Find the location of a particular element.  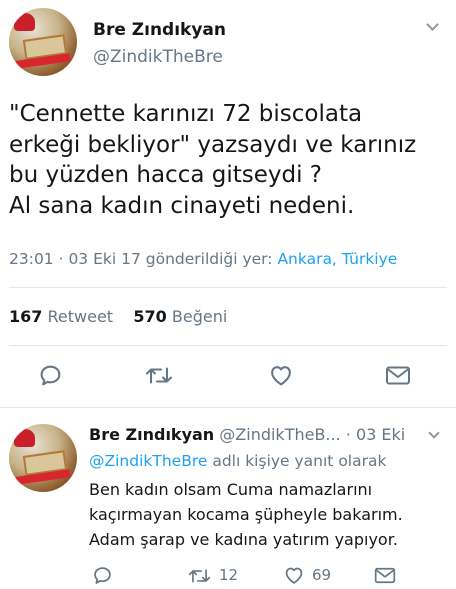

tweet-text-line: erkeği bekliyor" yazsaydı ve karınız is located at coordinates (213, 144).